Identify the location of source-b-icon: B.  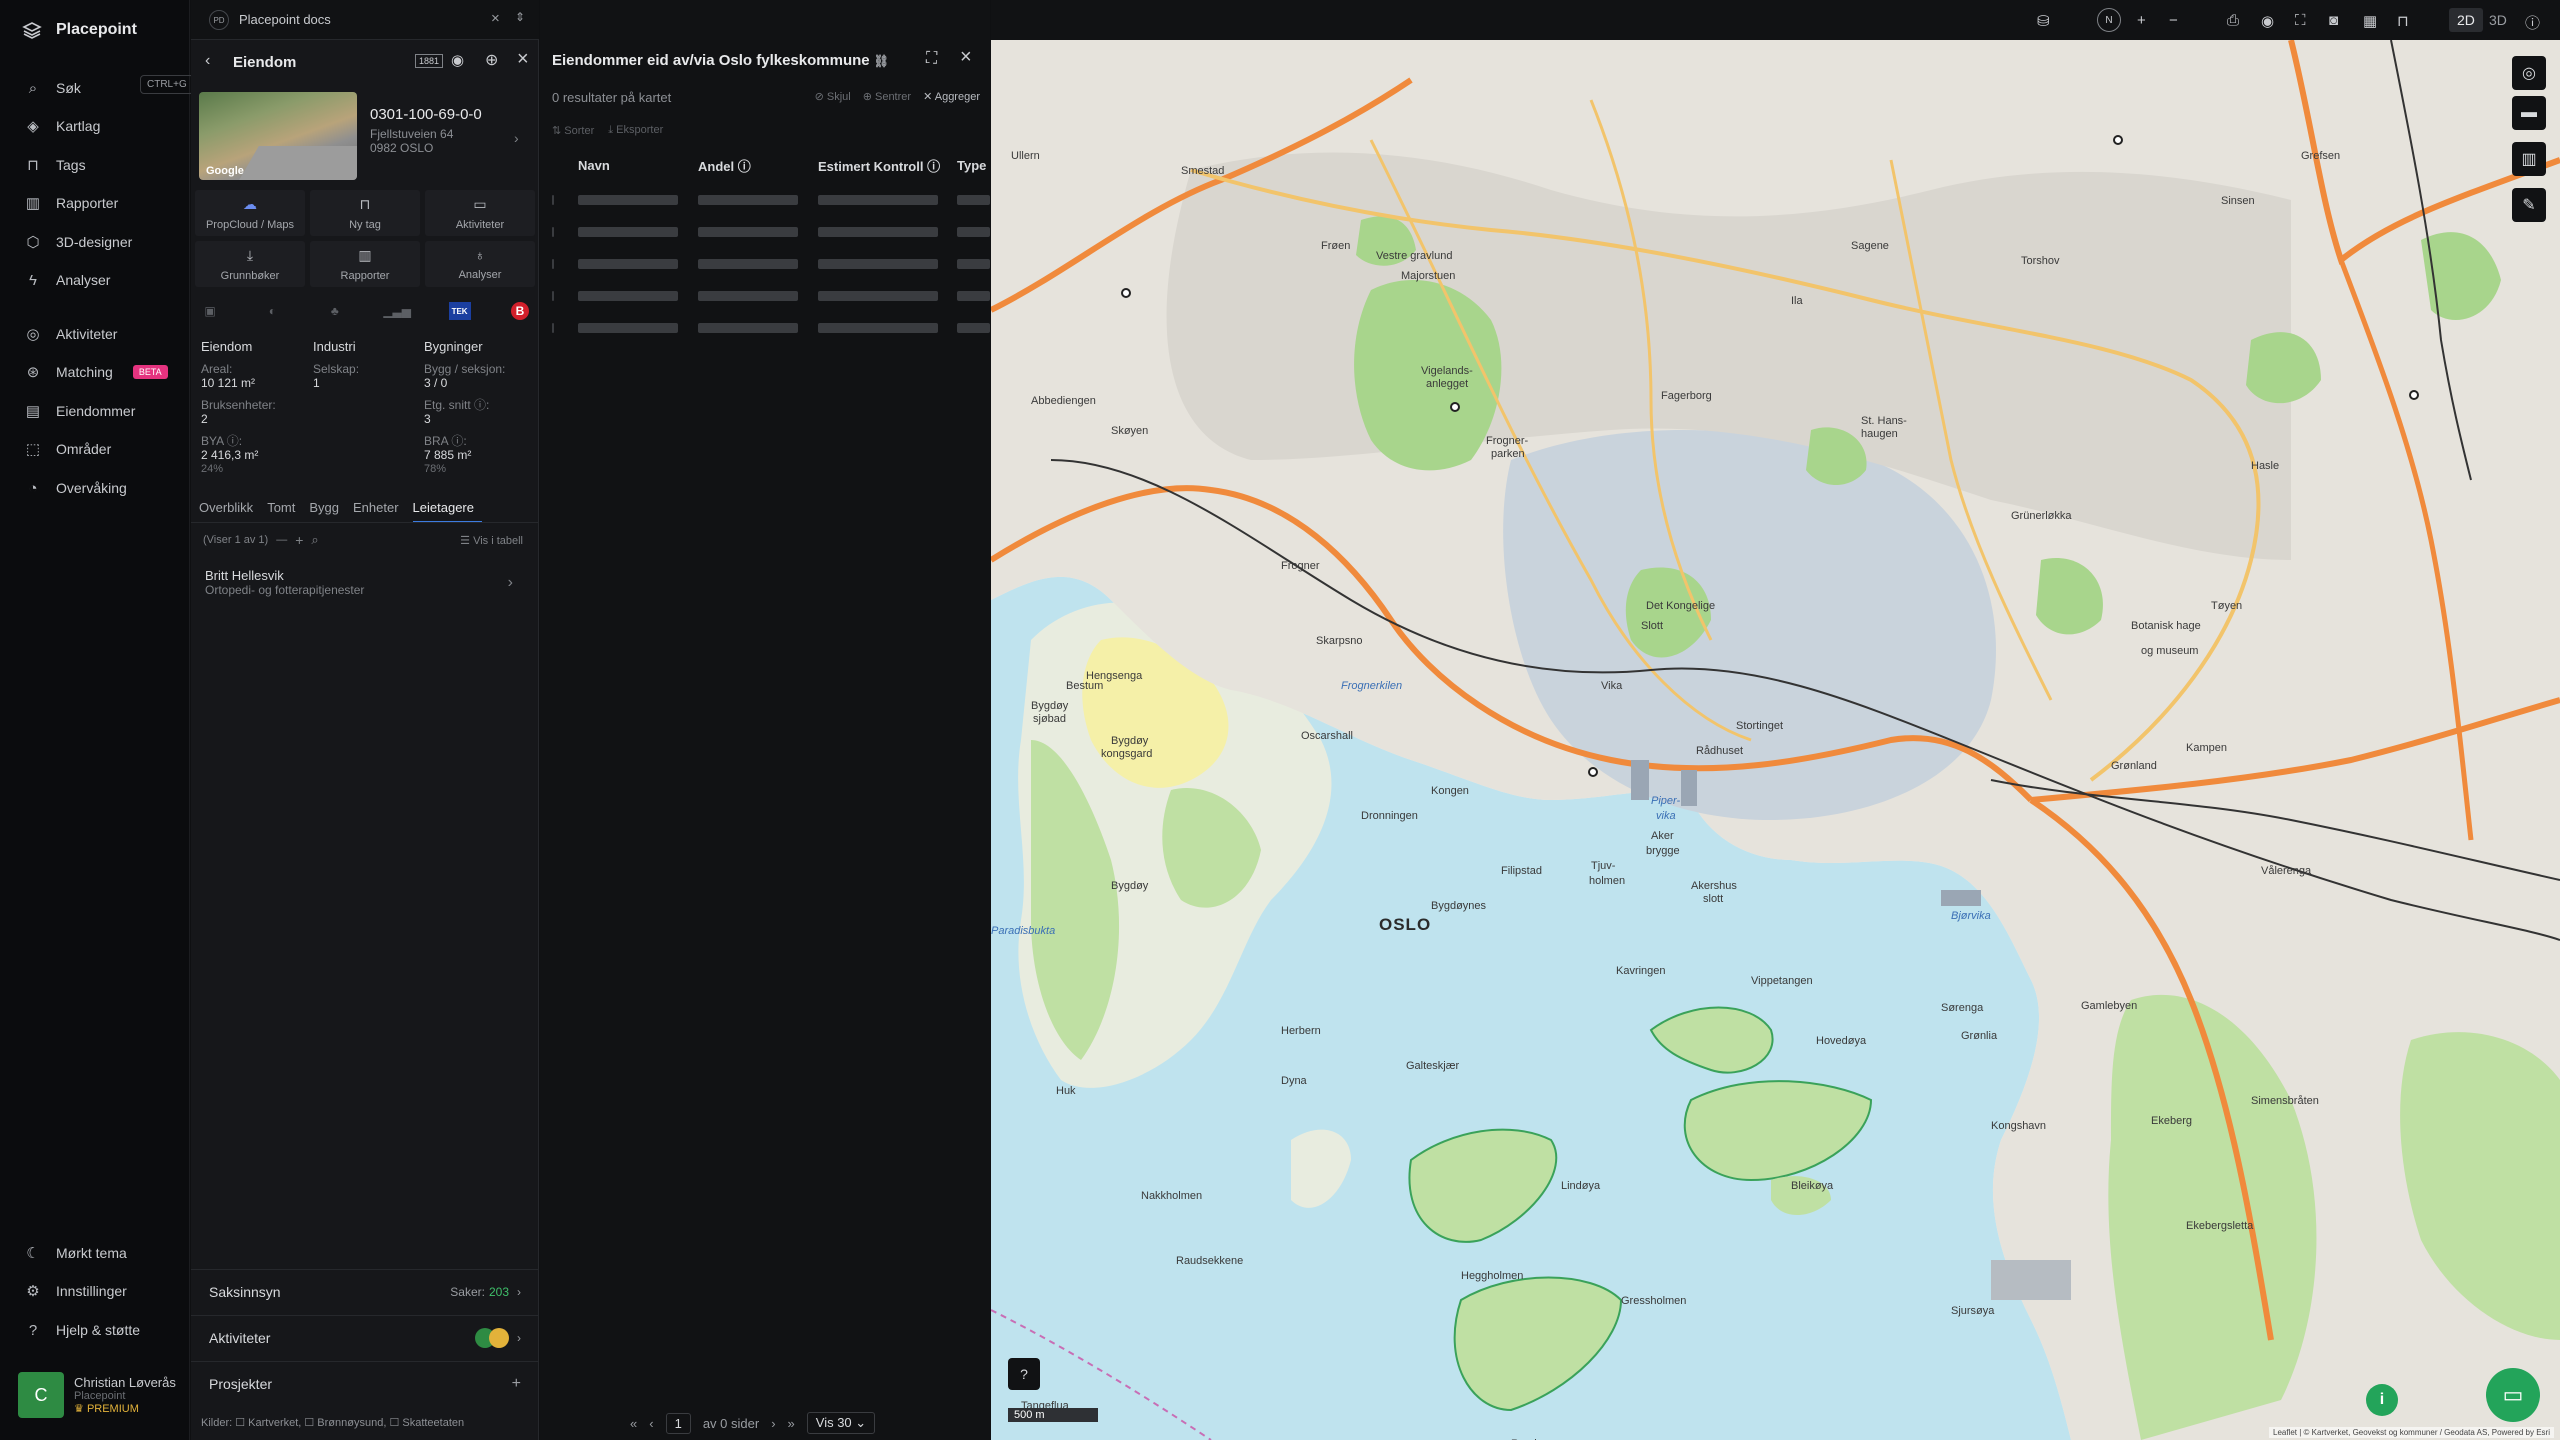
(519, 311).